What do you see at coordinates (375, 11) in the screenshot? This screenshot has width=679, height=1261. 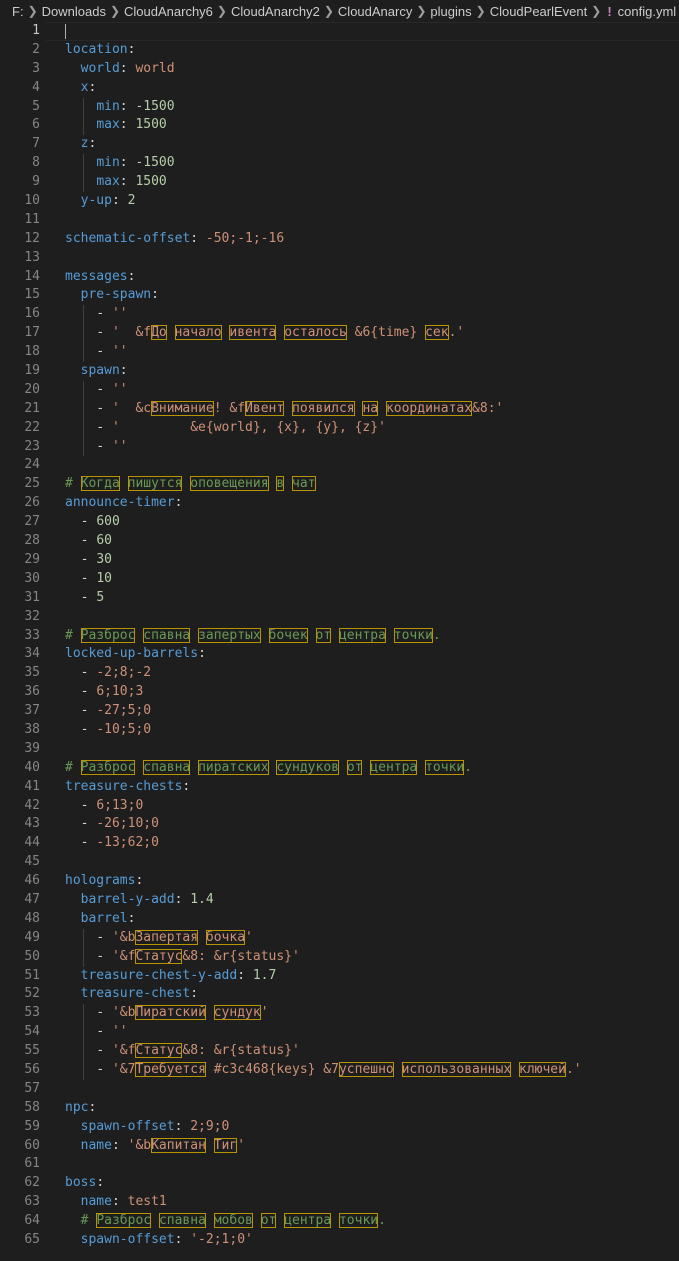 I see `breadcrumb-item-cloudanarcy: CloudAnarcy` at bounding box center [375, 11].